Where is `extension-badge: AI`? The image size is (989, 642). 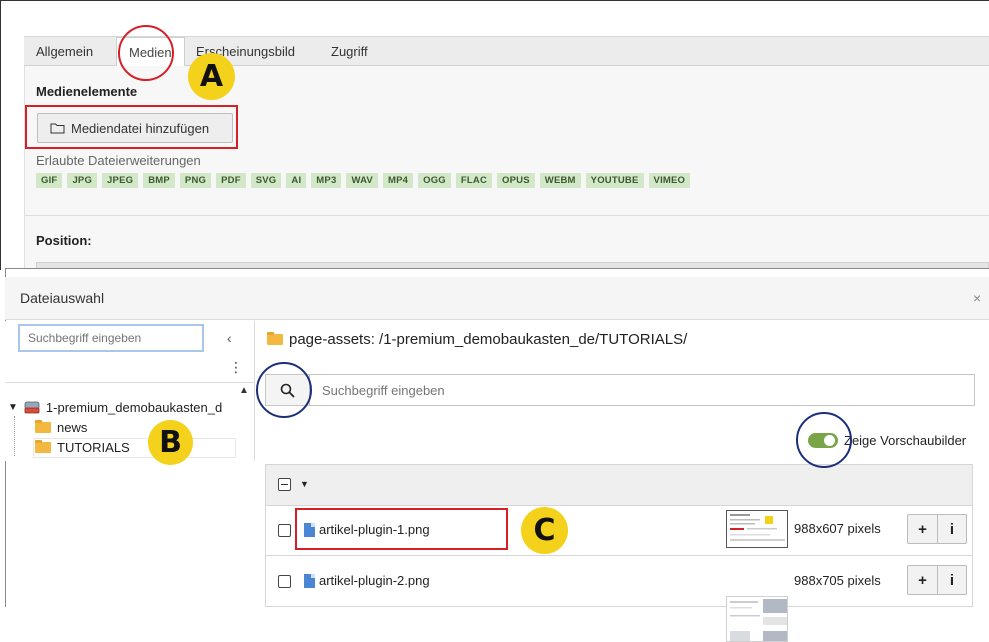 extension-badge: AI is located at coordinates (296, 180).